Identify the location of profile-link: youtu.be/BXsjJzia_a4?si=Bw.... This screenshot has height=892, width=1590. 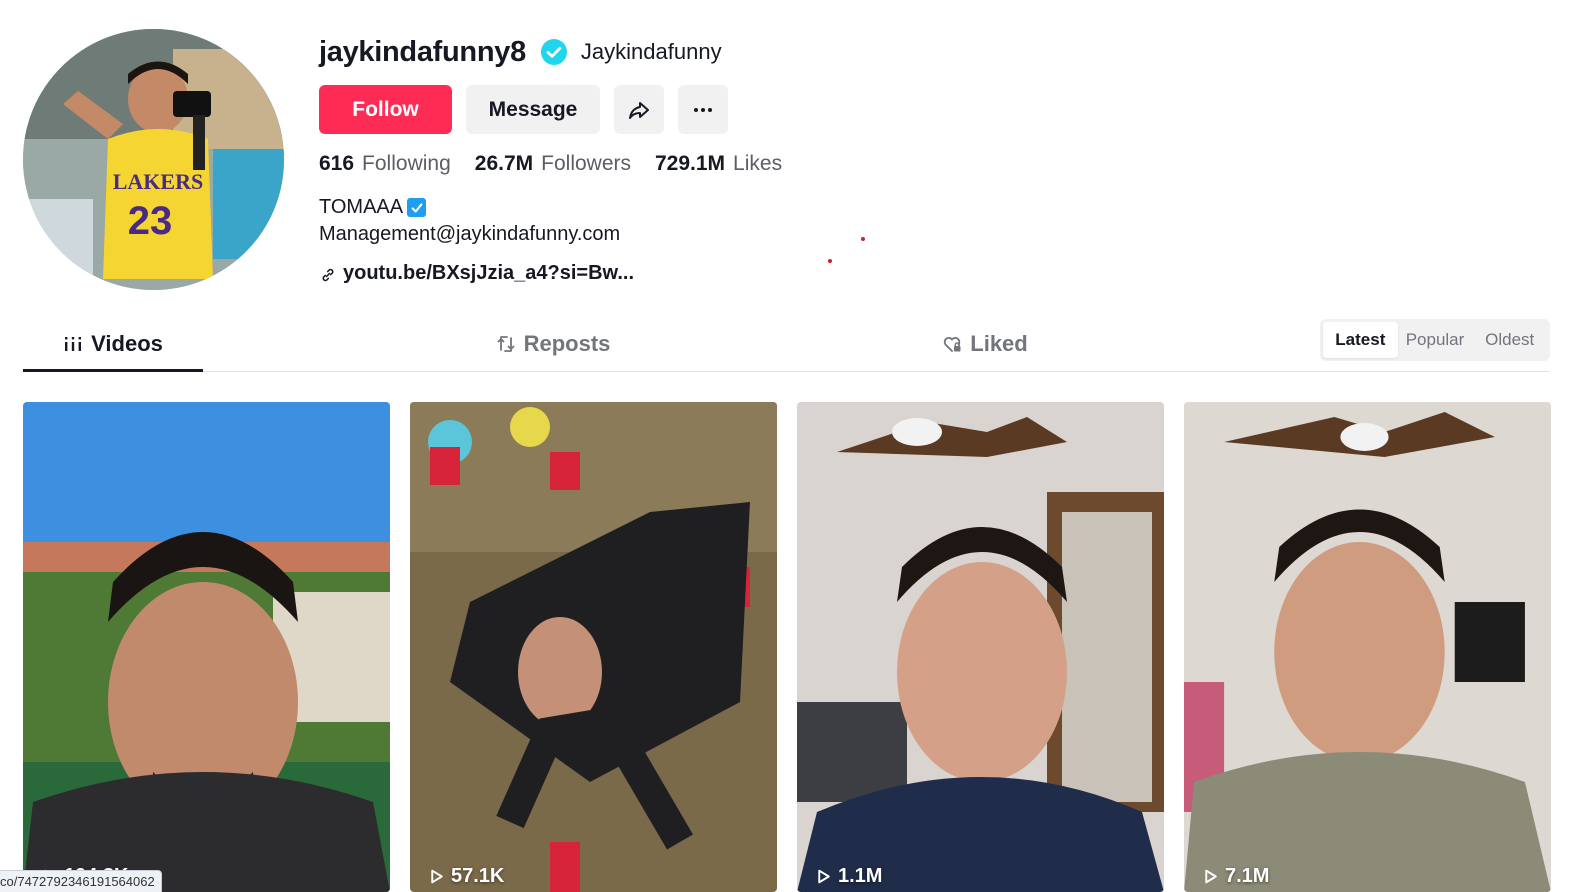
(769, 273).